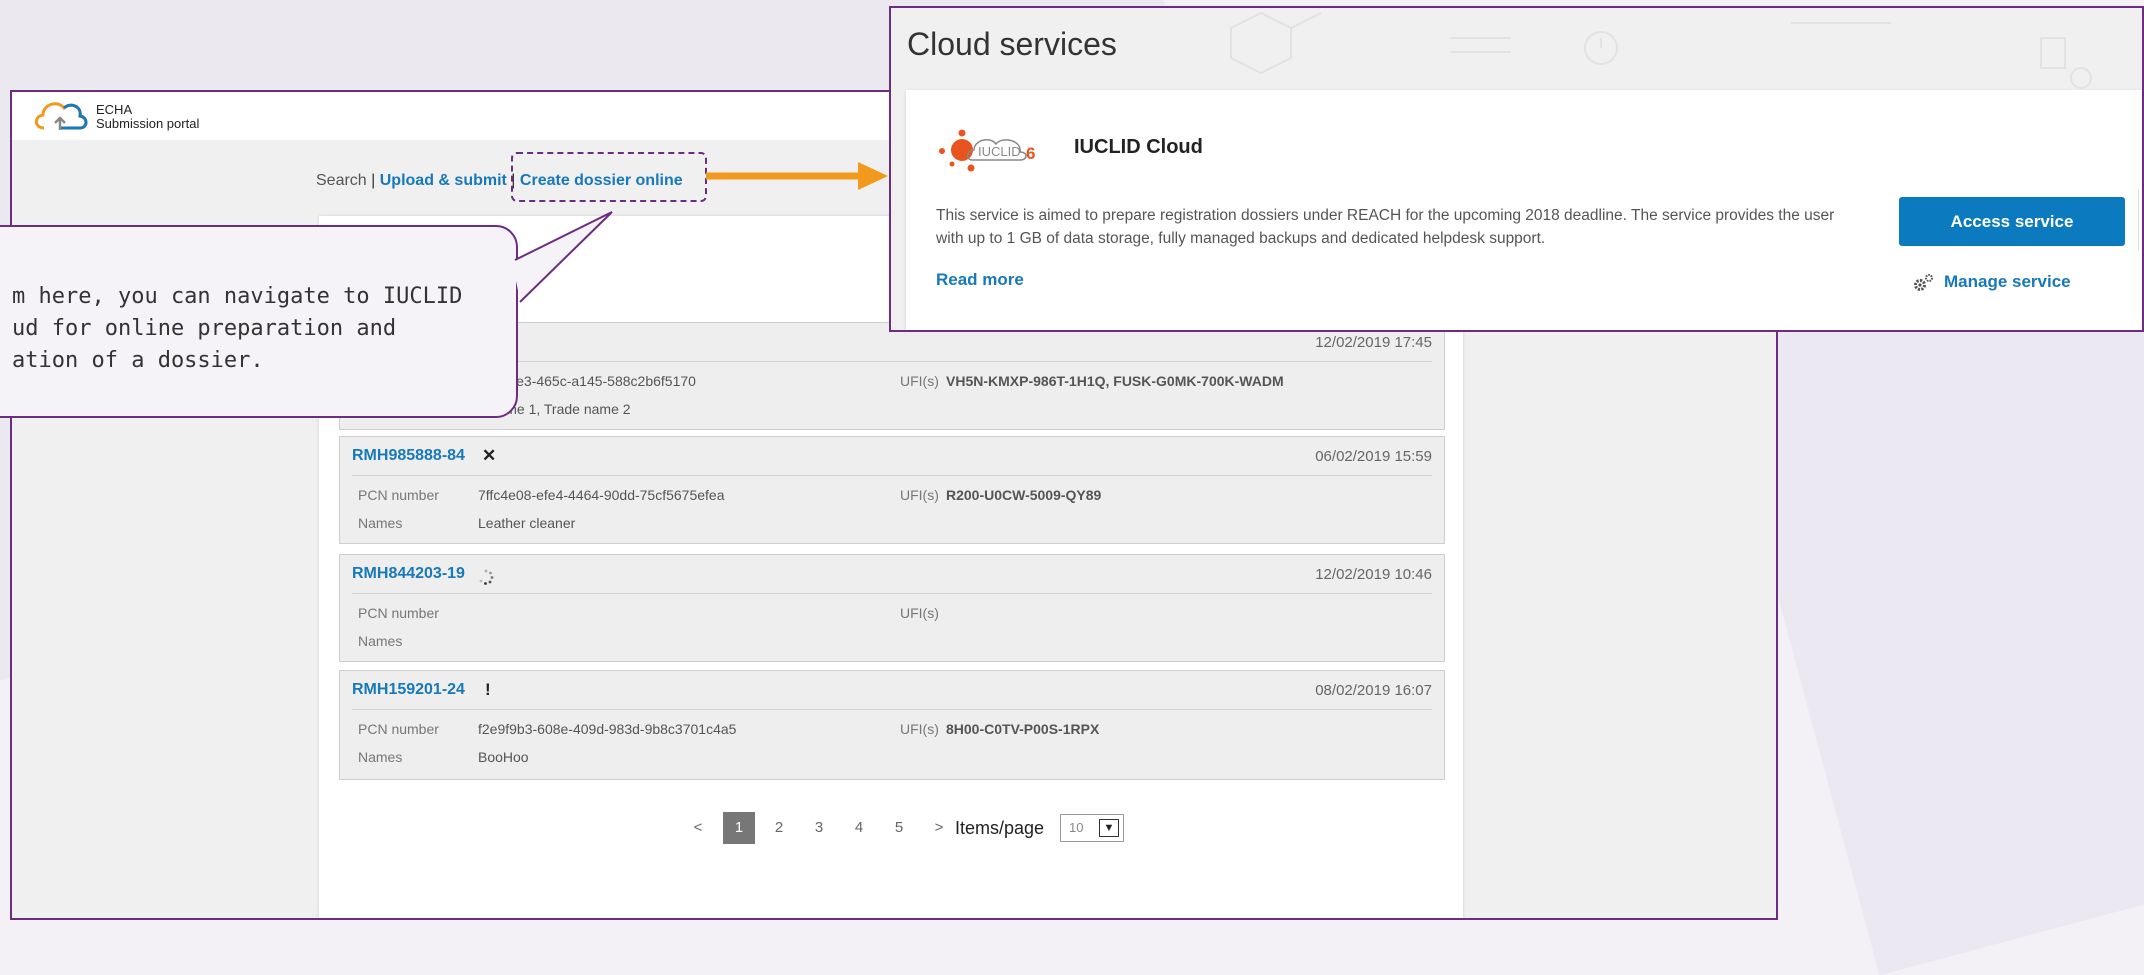 The height and width of the screenshot is (975, 2144). What do you see at coordinates (114, 109) in the screenshot?
I see `logo-line-echa: ECHA` at bounding box center [114, 109].